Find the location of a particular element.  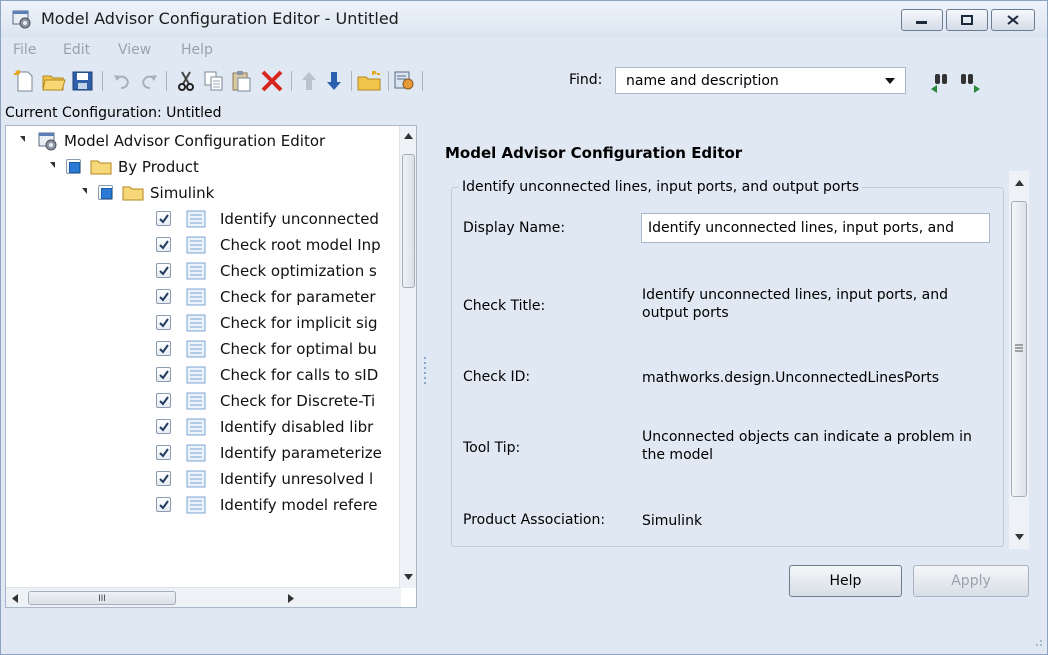

tree-item-check: Check for implicit sig is located at coordinates (203, 323).